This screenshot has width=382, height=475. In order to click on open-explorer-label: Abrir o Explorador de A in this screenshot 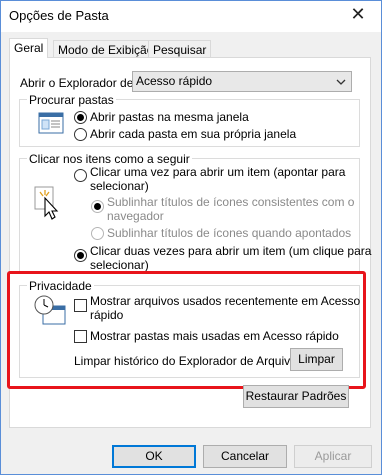, I will do `click(76, 83)`.